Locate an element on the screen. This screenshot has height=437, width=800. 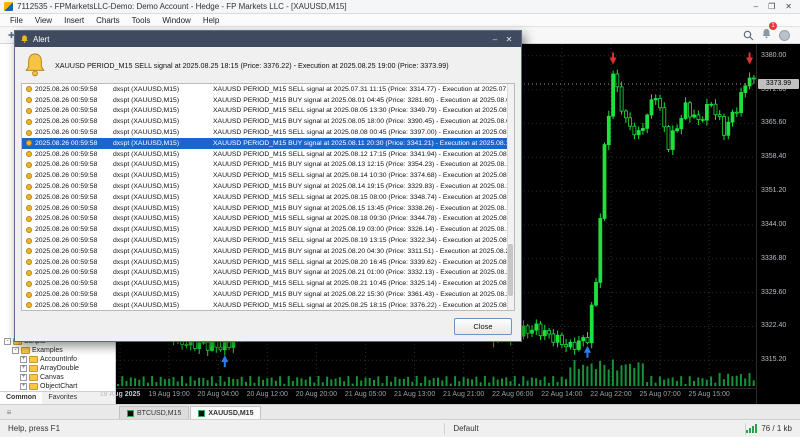
connection-bars-icon is located at coordinates (752, 428).